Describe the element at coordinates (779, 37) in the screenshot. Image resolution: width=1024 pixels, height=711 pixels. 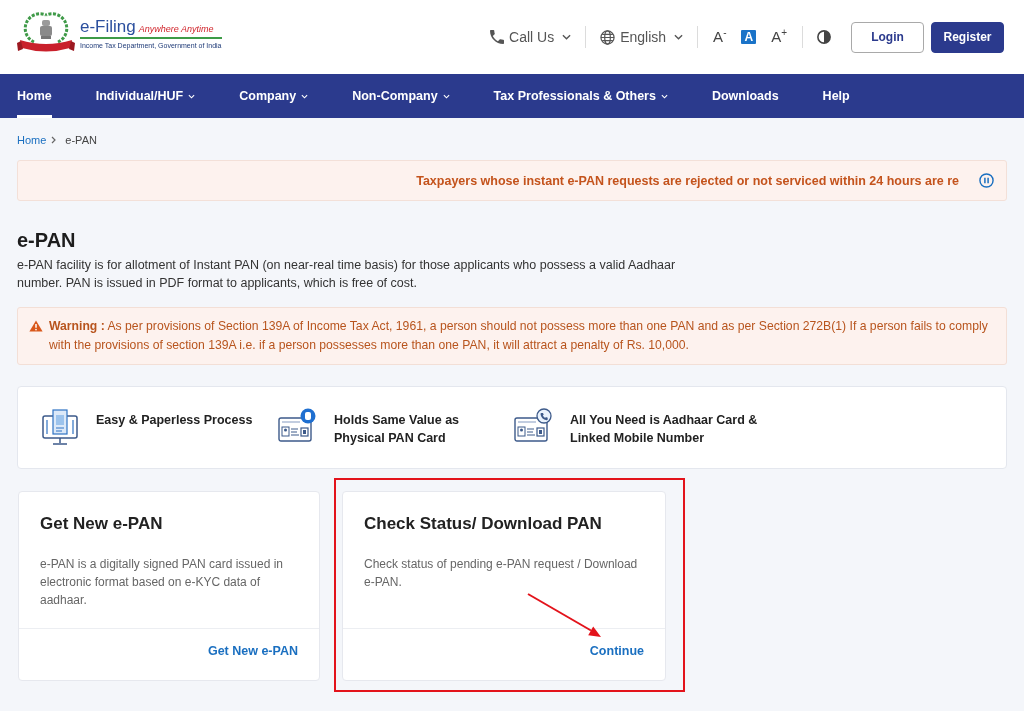
I see `text-size-button: A$^{+}$` at that location.